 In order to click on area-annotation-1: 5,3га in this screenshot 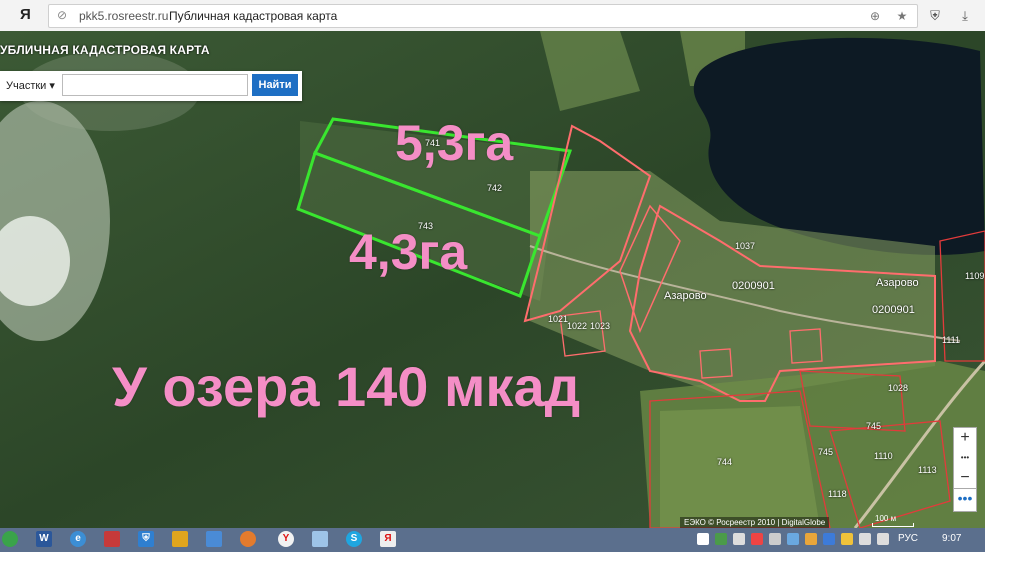, I will do `click(454, 143)`.